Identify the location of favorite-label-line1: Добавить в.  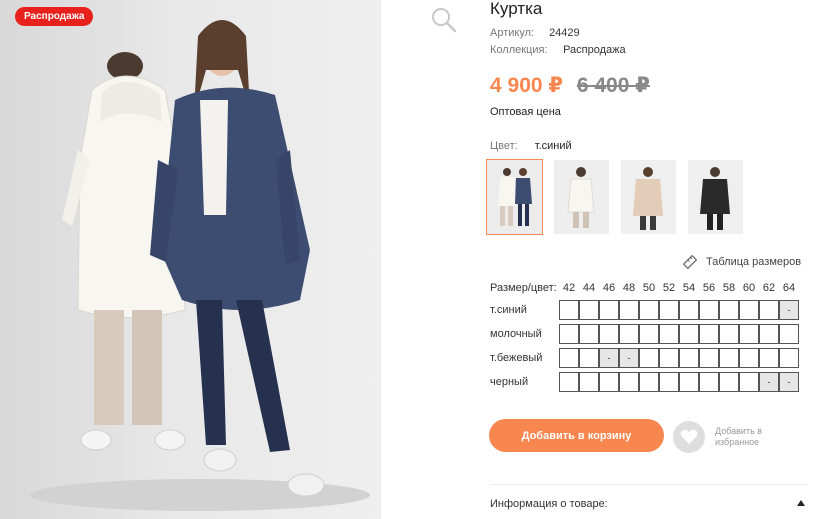
(739, 431).